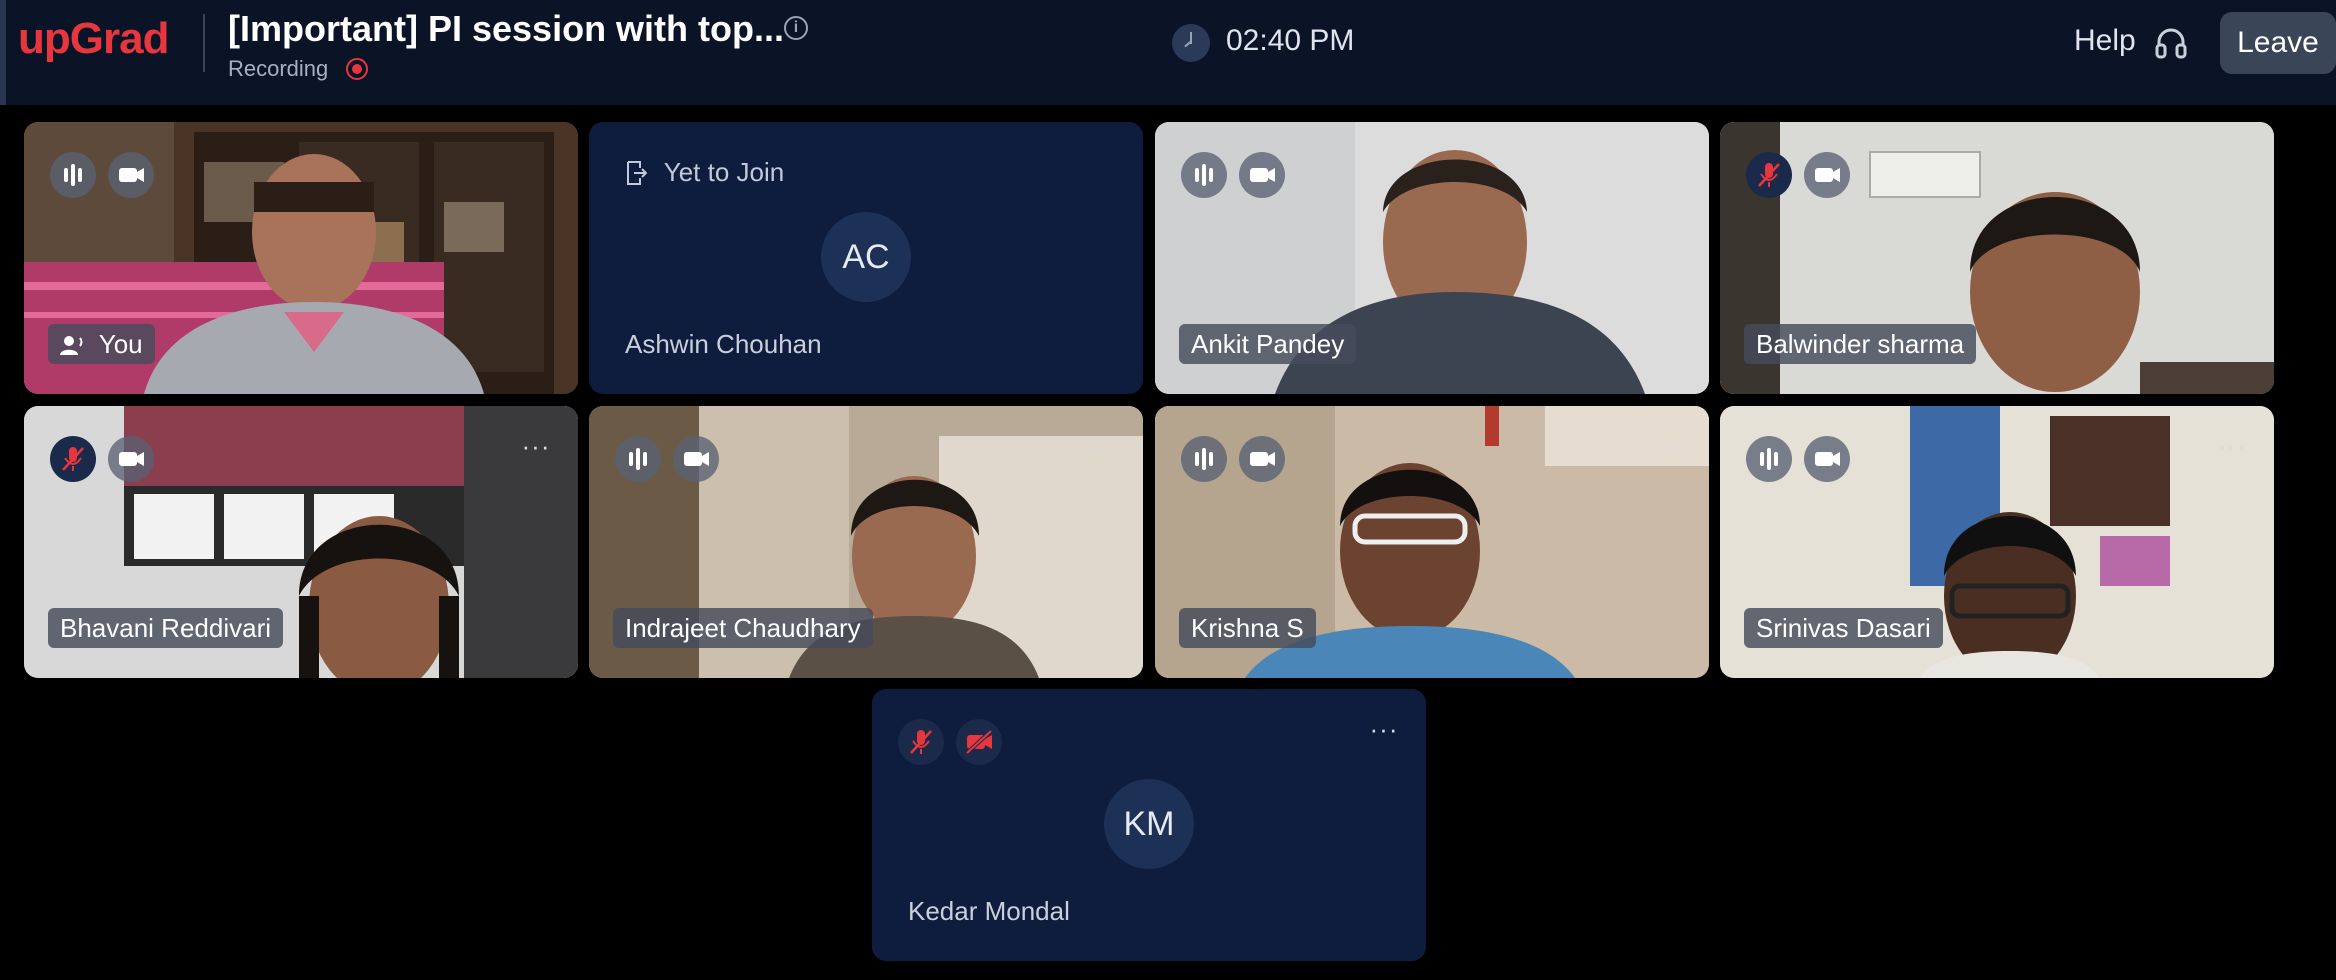  What do you see at coordinates (1432, 258) in the screenshot?
I see `participant-tile: ··· Ankit Pandey` at bounding box center [1432, 258].